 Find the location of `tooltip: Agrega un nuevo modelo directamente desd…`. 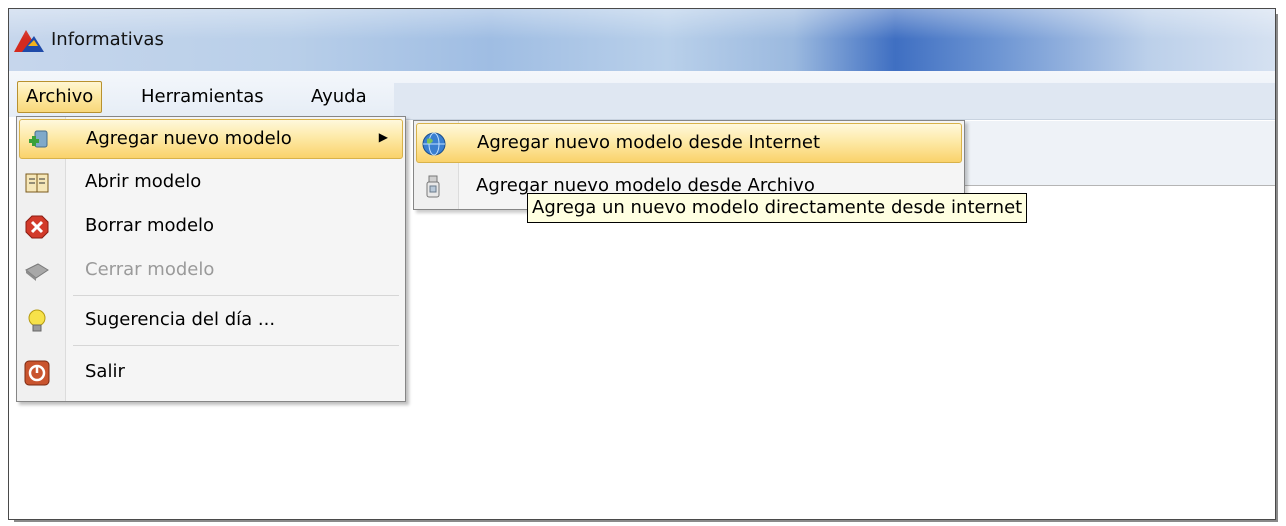

tooltip: Agrega un nuevo modelo directamente desd… is located at coordinates (777, 208).